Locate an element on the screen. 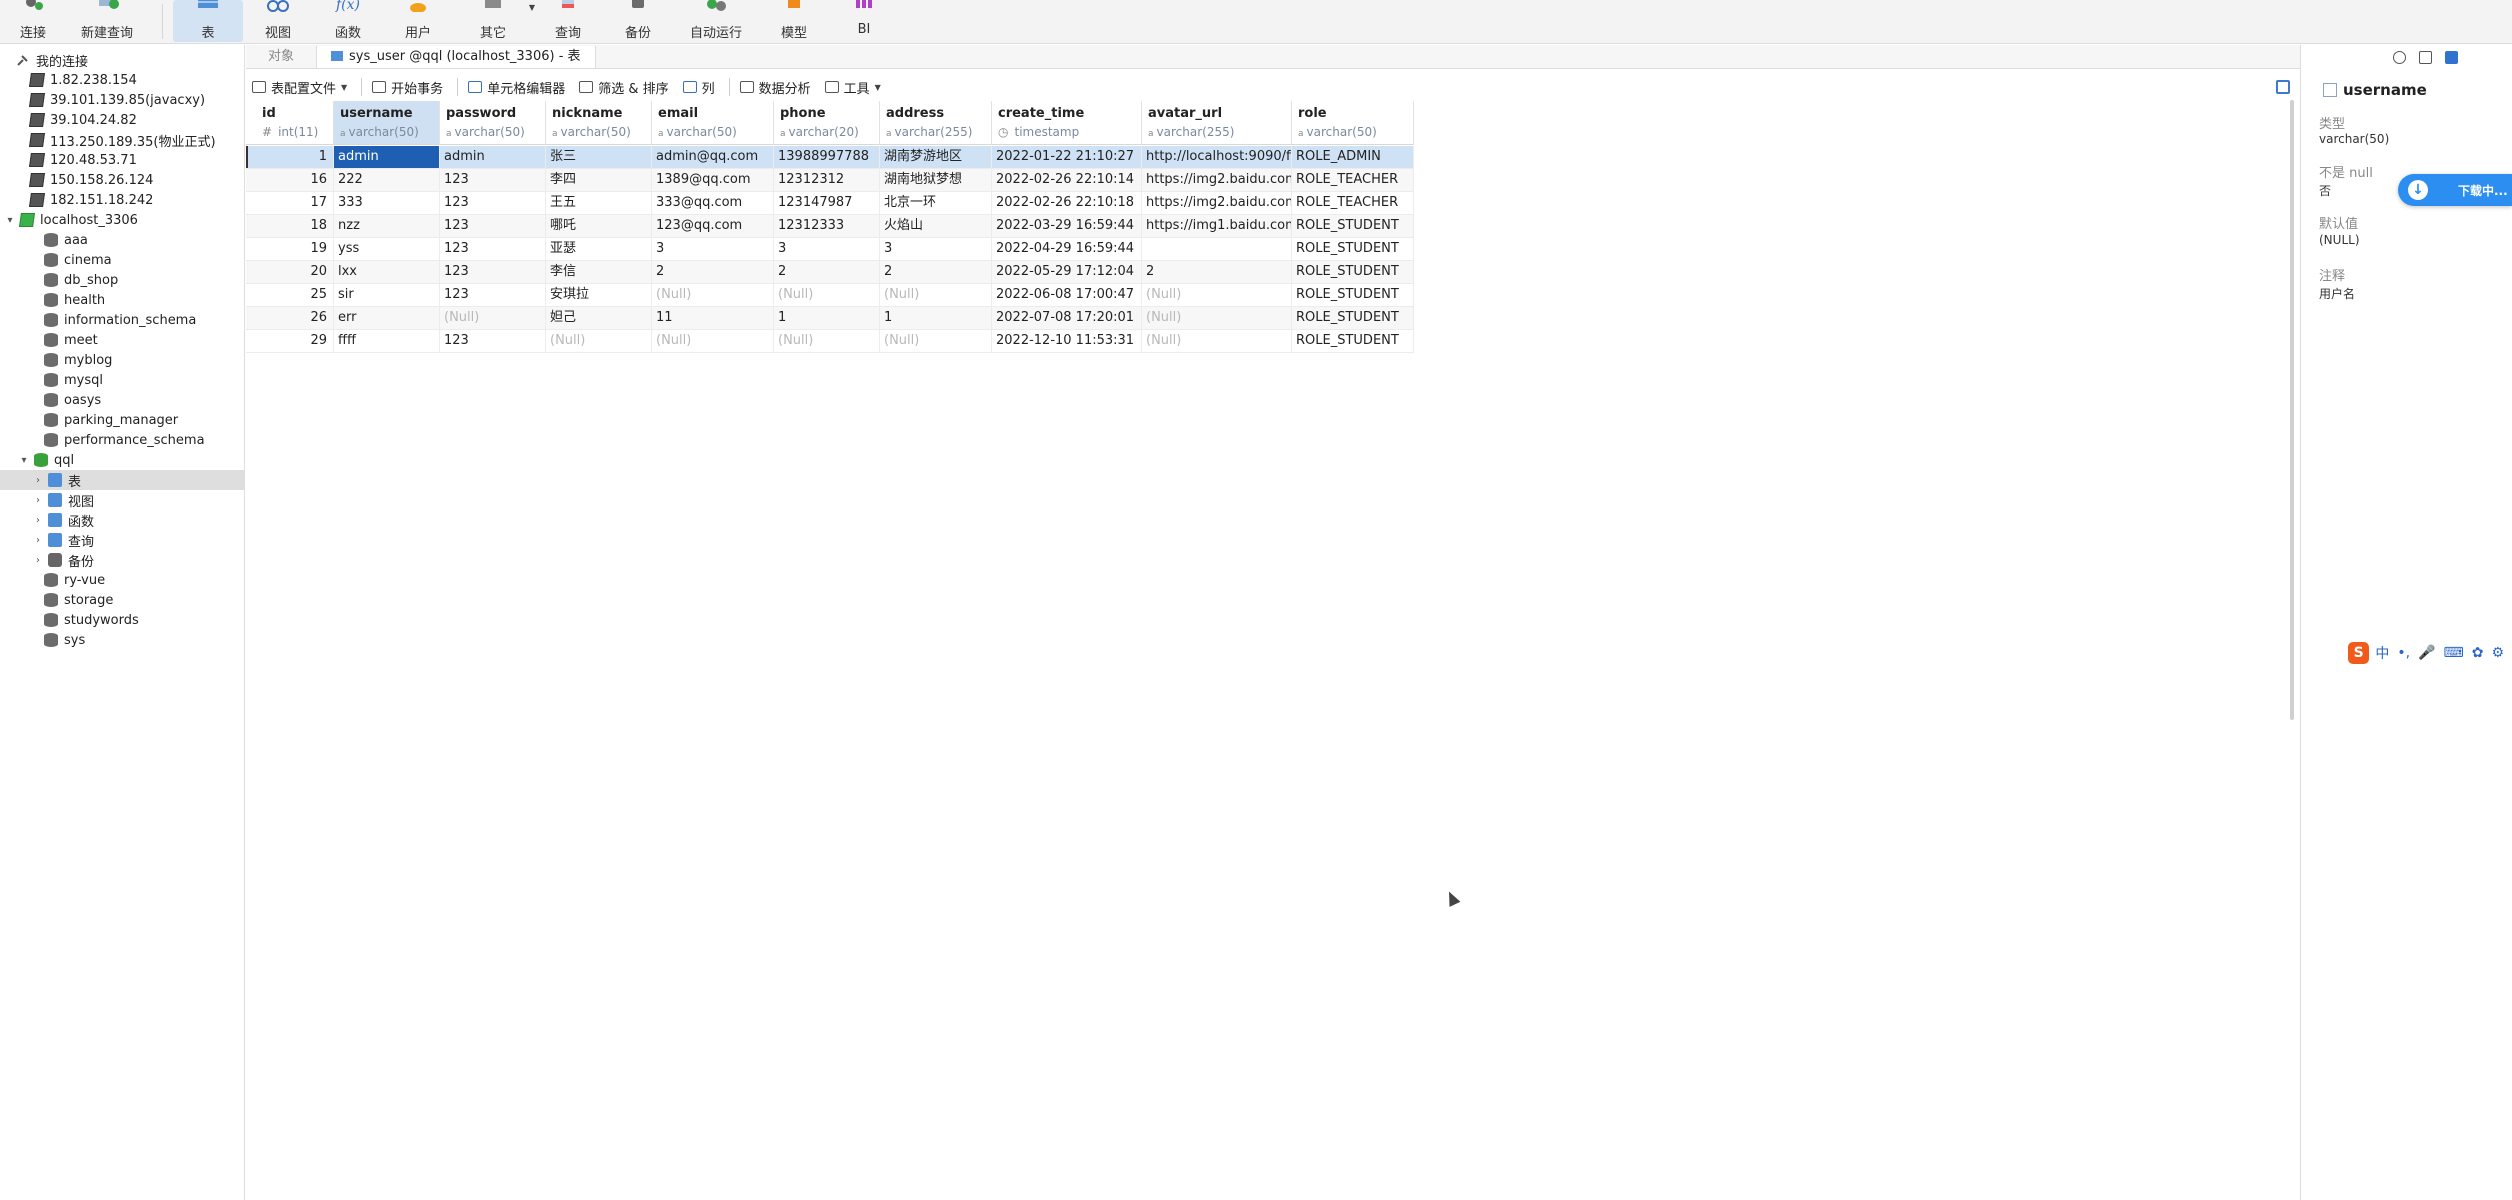 The width and height of the screenshot is (2512, 1200). cell-id: 1 is located at coordinates (290, 157).